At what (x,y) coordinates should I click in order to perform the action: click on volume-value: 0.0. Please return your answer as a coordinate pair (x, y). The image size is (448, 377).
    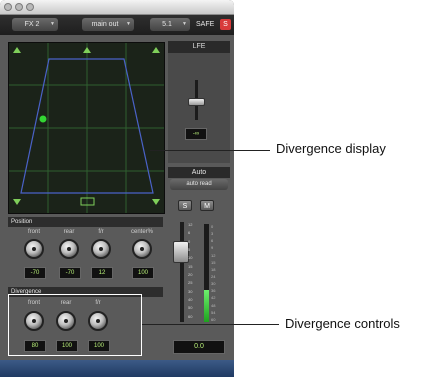
    Looking at the image, I should click on (199, 347).